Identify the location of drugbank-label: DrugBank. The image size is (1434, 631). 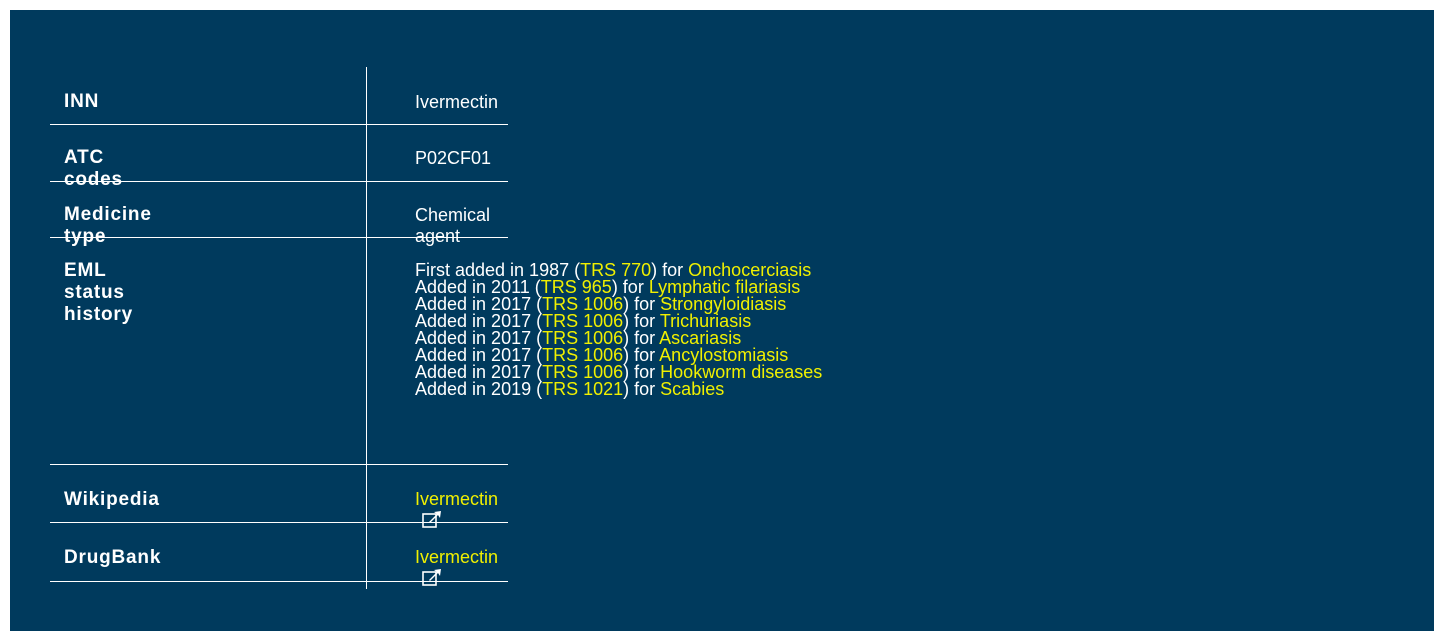
(113, 557).